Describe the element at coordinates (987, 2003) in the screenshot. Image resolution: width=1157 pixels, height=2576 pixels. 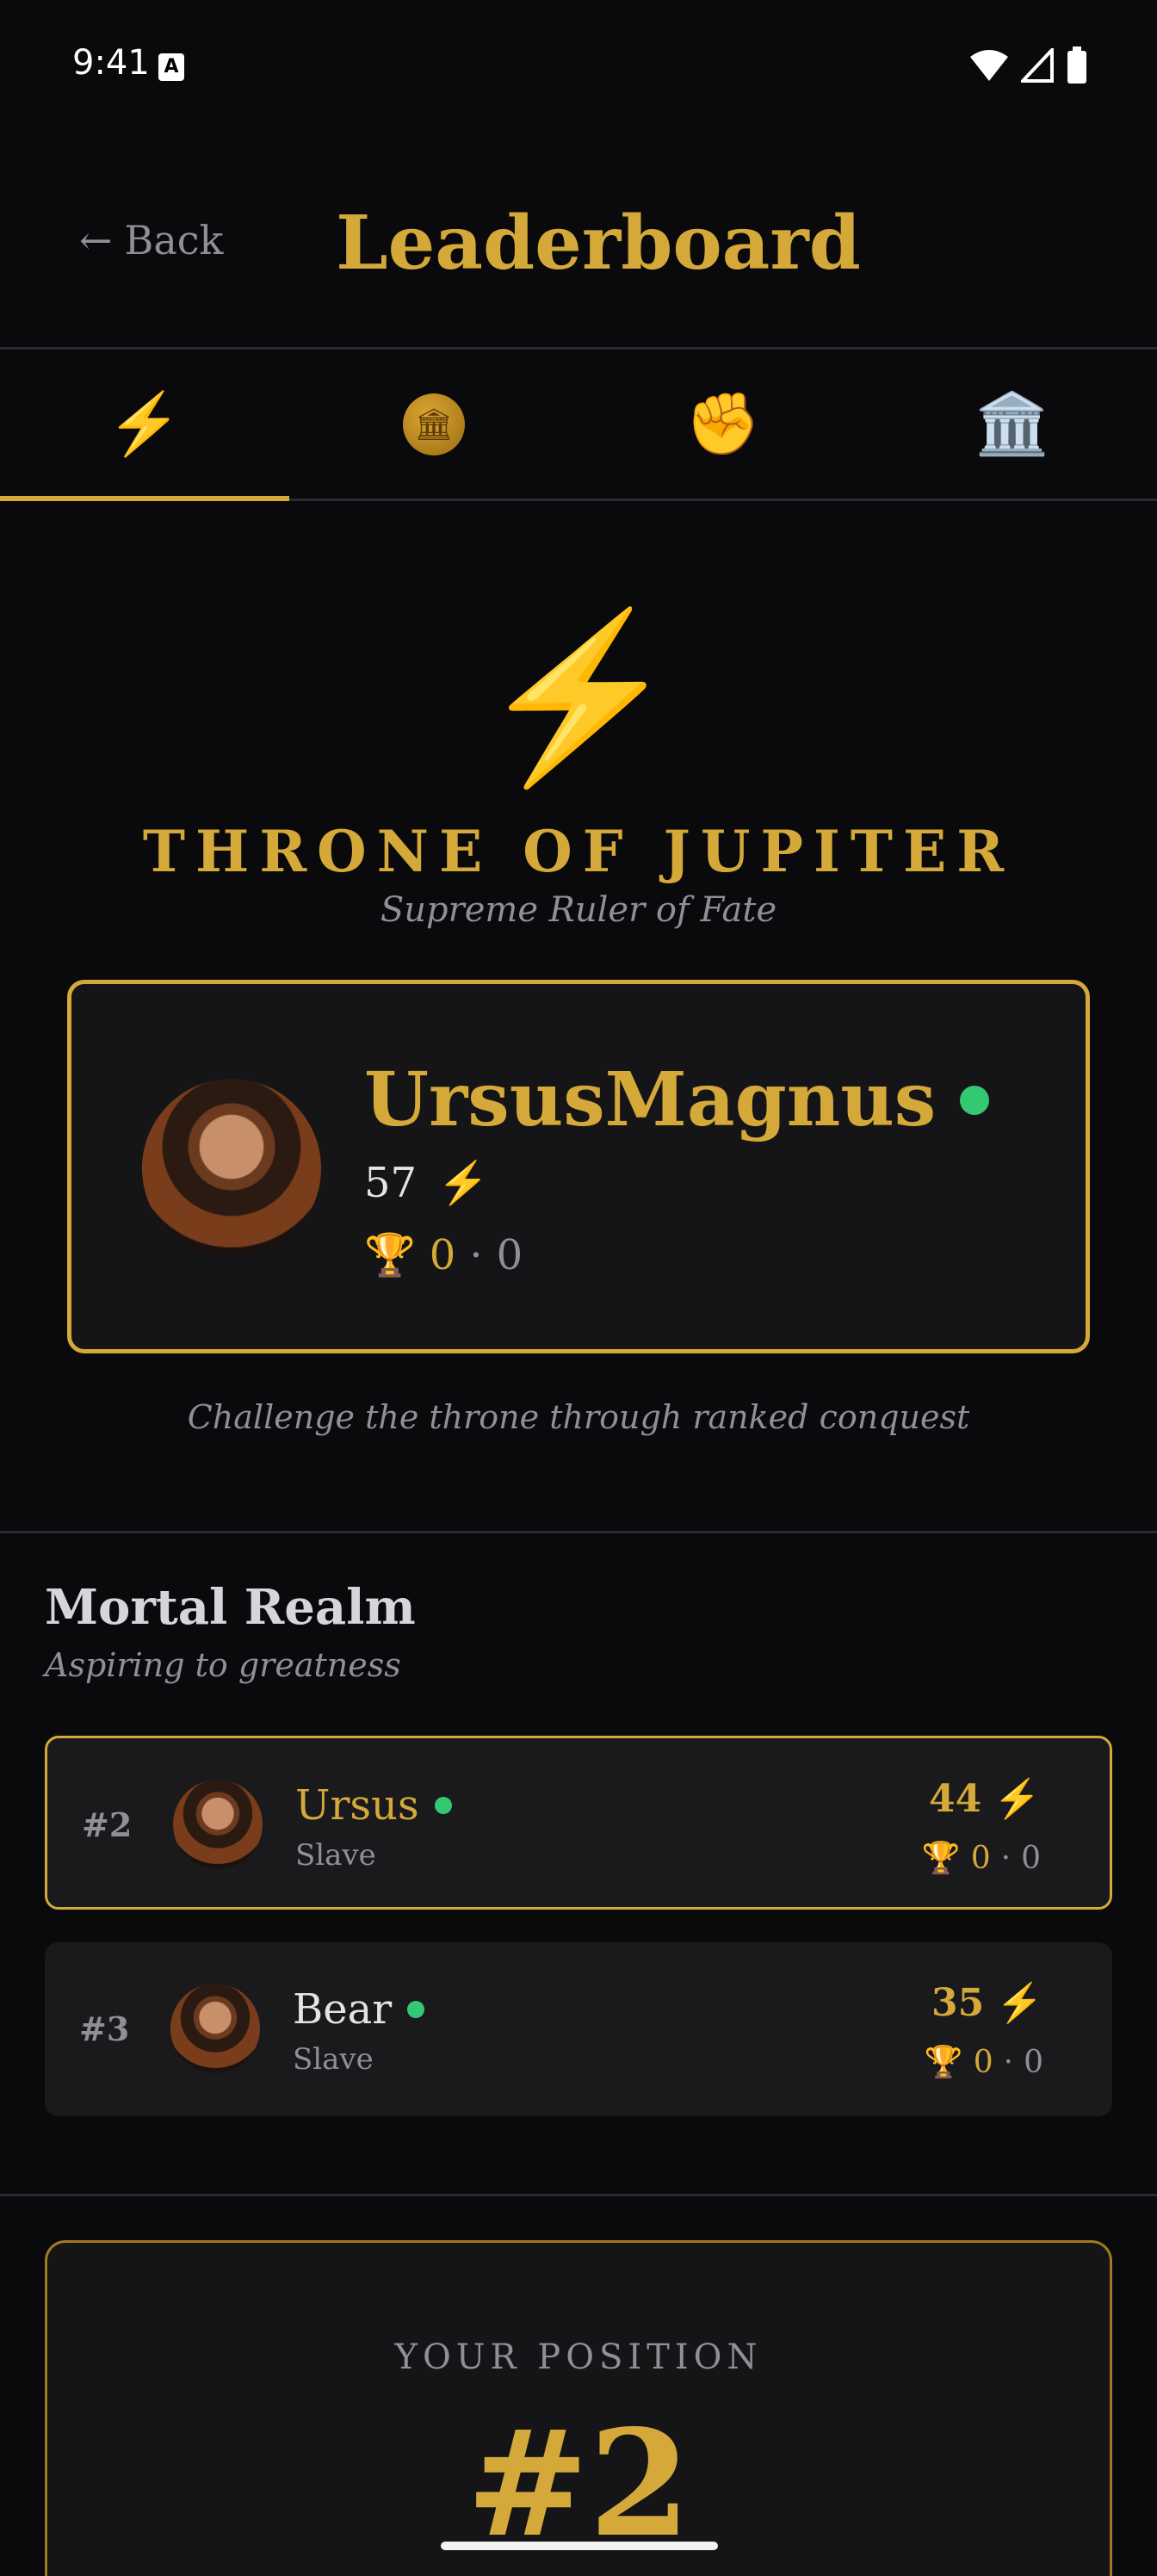
I see `row-score: 35 ⚡` at that location.